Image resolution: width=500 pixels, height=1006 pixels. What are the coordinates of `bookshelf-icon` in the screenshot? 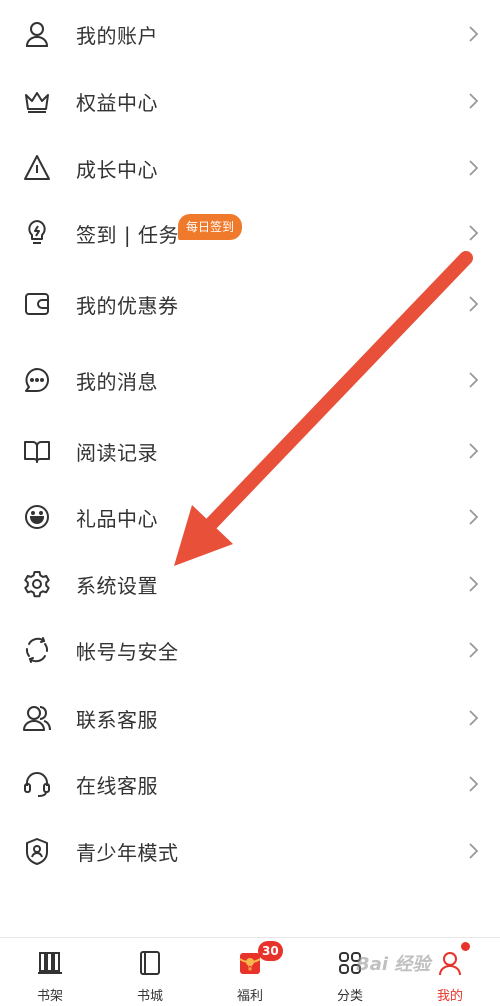 It's located at (50, 963).